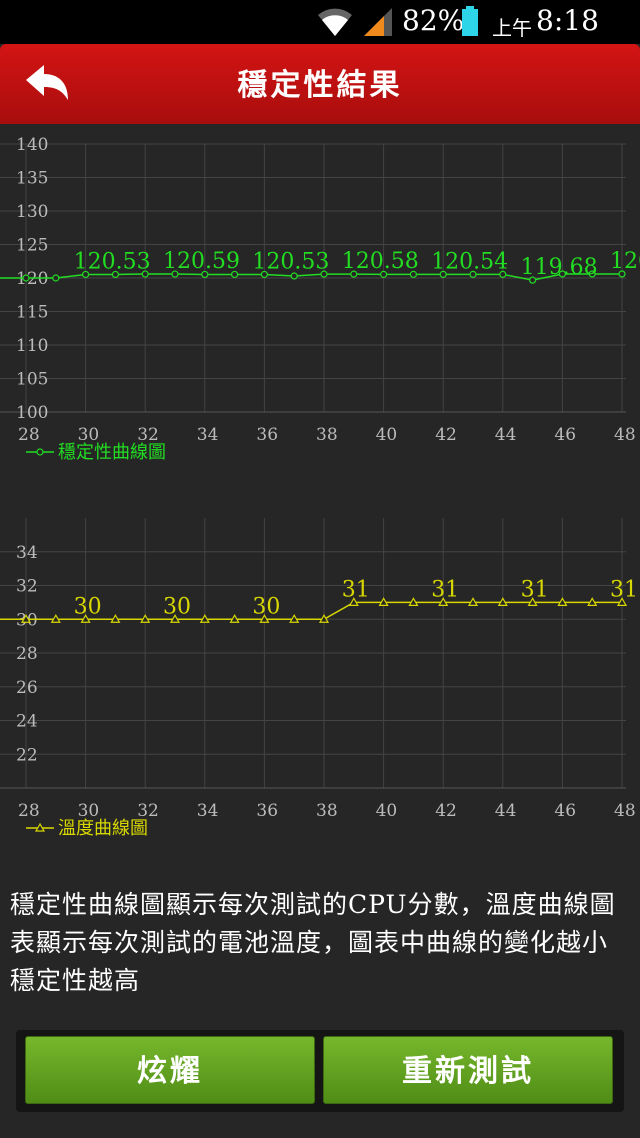 The height and width of the screenshot is (1138, 640). What do you see at coordinates (201, 261) in the screenshot?
I see `data-label: 120.59` at bounding box center [201, 261].